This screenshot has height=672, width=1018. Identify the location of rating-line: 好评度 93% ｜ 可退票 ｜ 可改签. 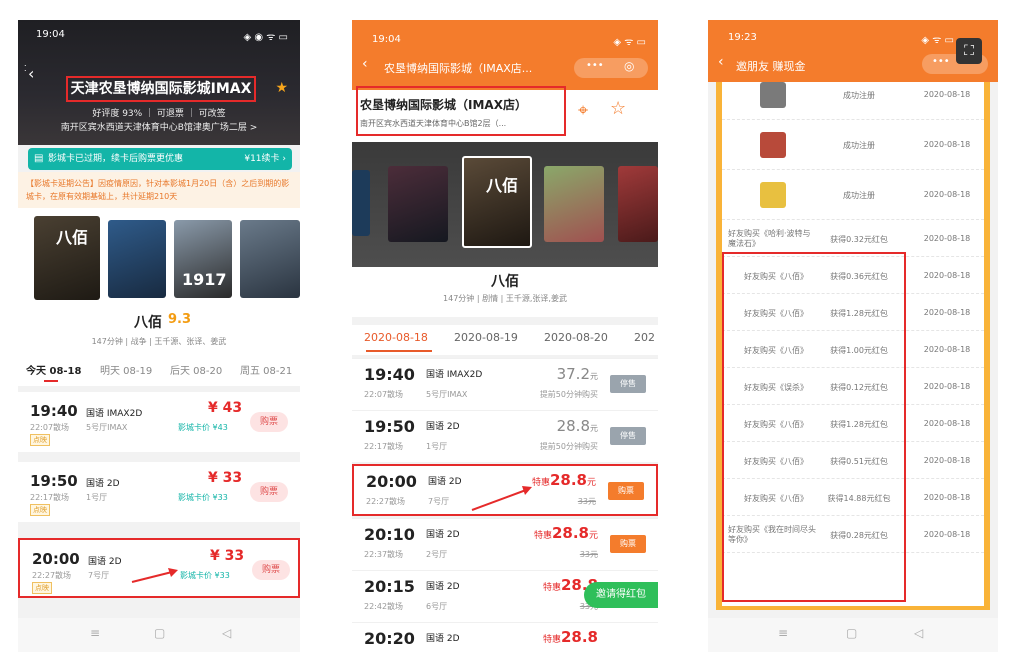
(159, 114).